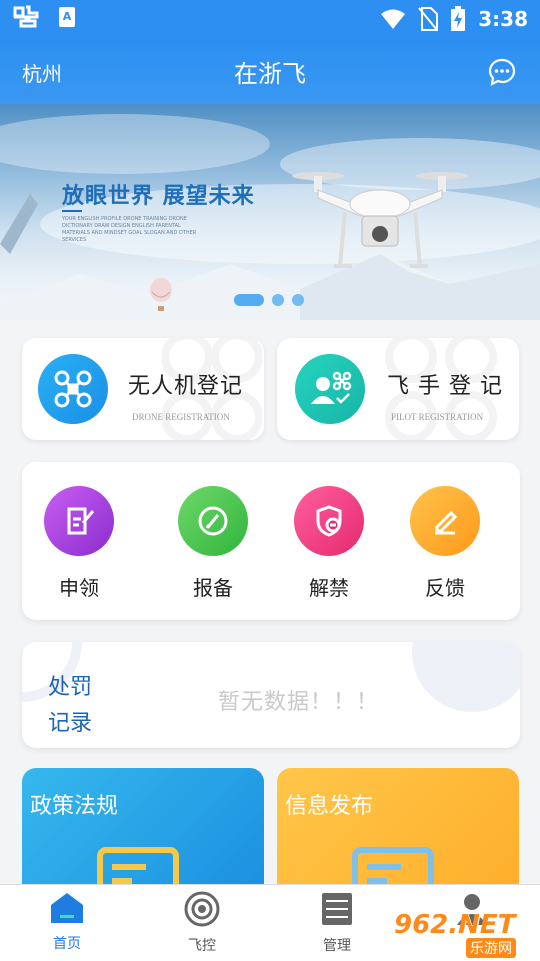 This screenshot has width=540, height=961. I want to click on pilot-registration-card: 飞 手 登 记 PILOT REGISTRATION, so click(398, 389).